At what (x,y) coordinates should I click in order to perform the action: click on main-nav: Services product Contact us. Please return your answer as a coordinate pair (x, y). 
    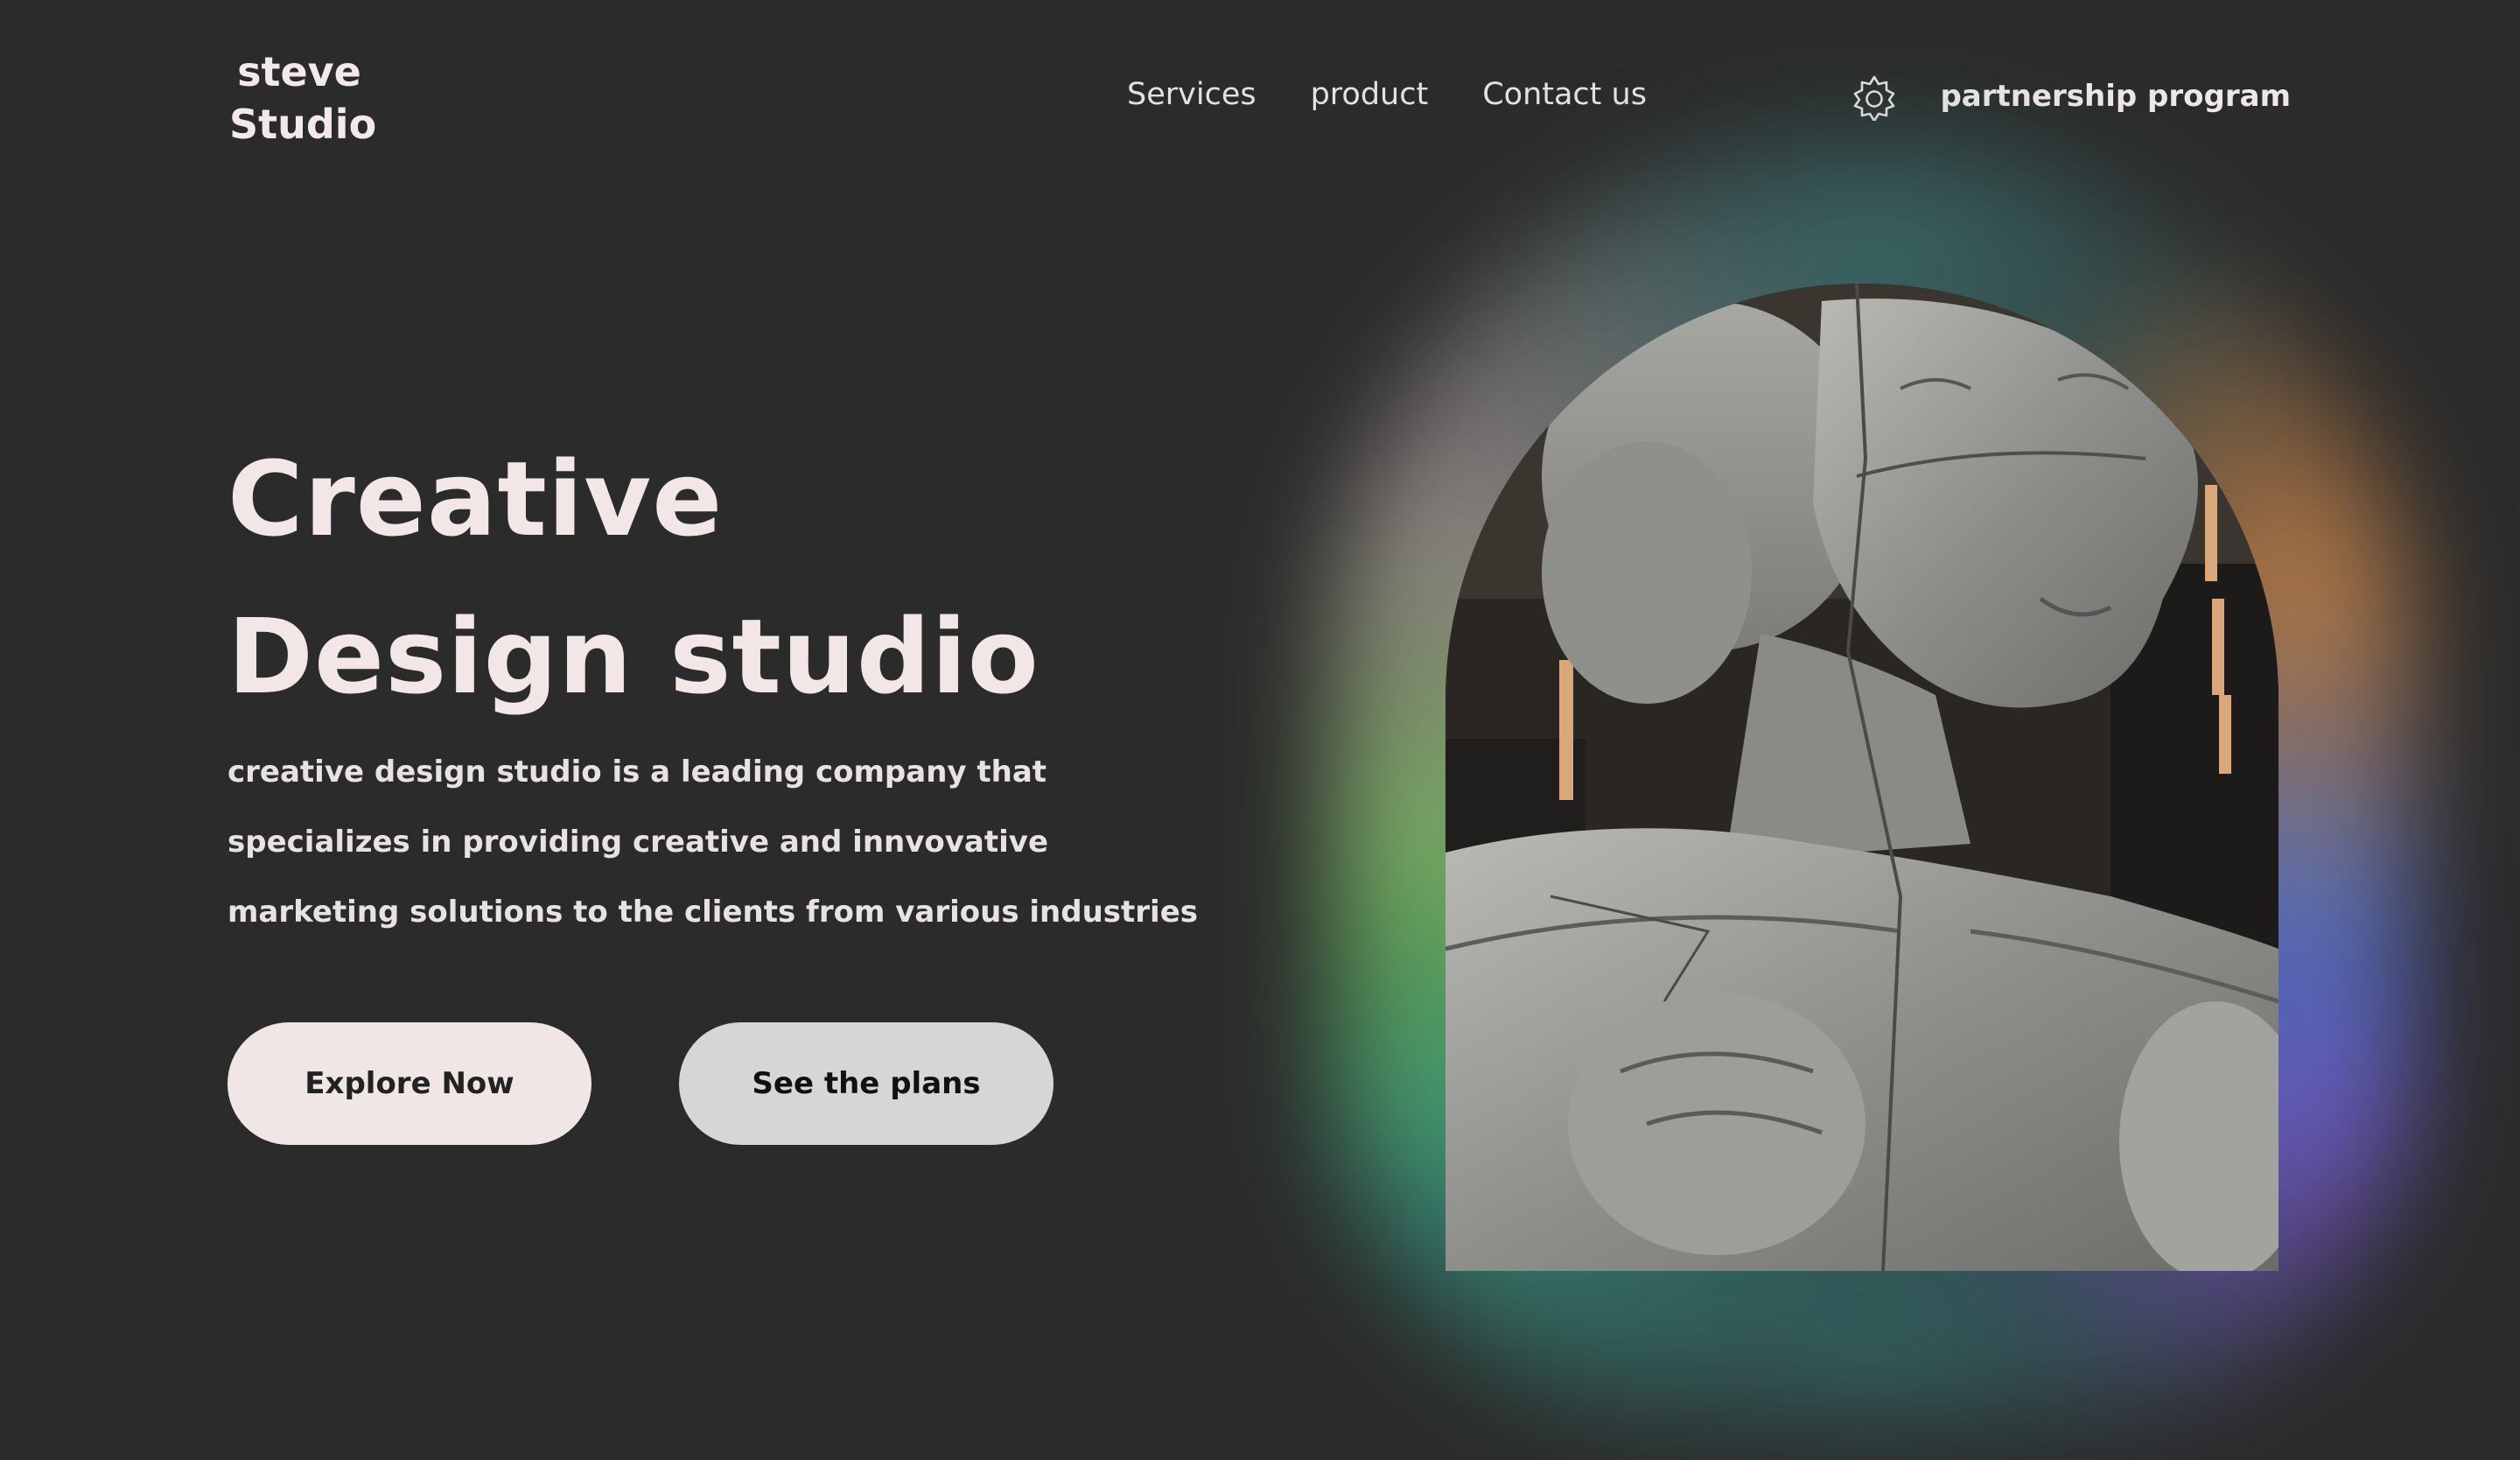
    Looking at the image, I should click on (1387, 95).